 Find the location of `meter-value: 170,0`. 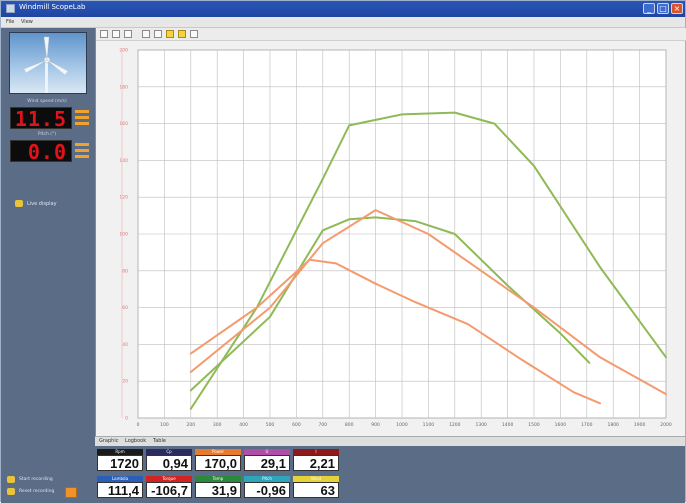

meter-value: 170,0 is located at coordinates (218, 463).